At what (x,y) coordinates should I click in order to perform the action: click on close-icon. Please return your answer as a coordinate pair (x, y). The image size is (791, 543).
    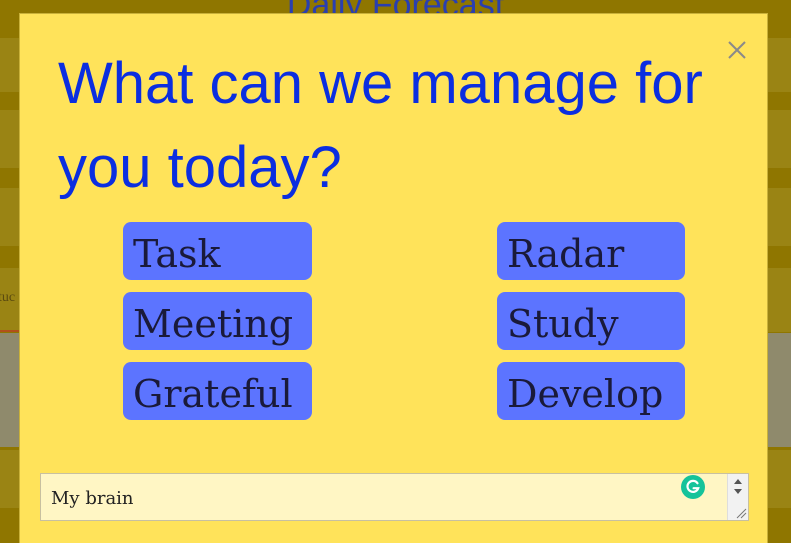
    Looking at the image, I should click on (737, 50).